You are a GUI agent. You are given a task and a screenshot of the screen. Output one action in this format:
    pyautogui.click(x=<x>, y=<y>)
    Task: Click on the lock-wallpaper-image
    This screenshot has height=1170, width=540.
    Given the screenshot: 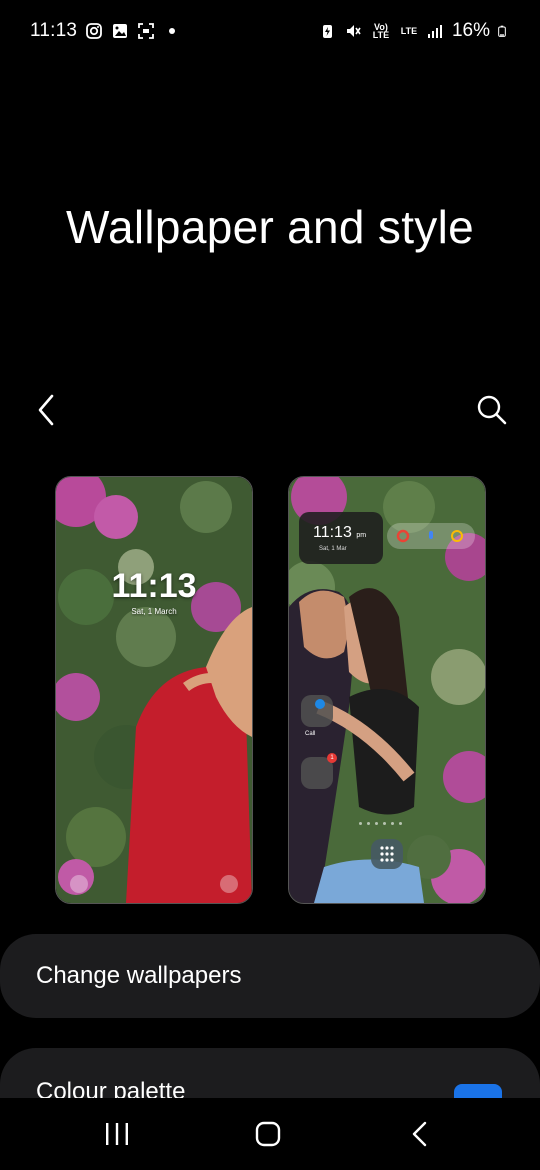 What is the action you would take?
    pyautogui.click(x=154, y=690)
    